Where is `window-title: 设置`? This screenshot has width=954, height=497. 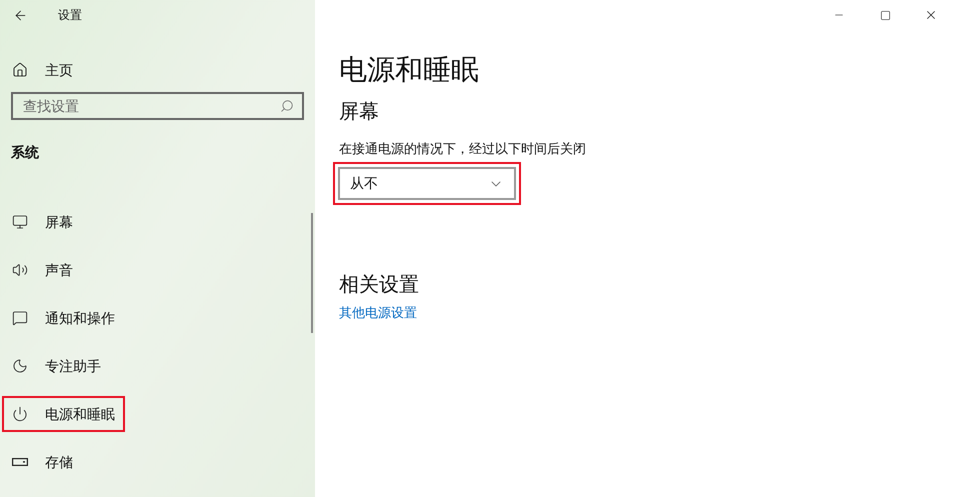 window-title: 设置 is located at coordinates (70, 15).